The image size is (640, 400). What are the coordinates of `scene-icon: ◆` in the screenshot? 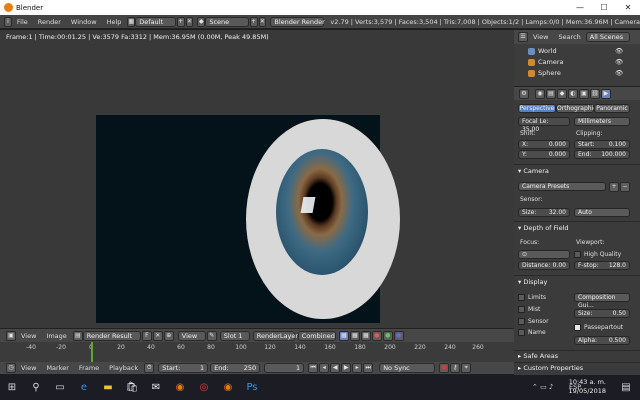 It's located at (201, 21).